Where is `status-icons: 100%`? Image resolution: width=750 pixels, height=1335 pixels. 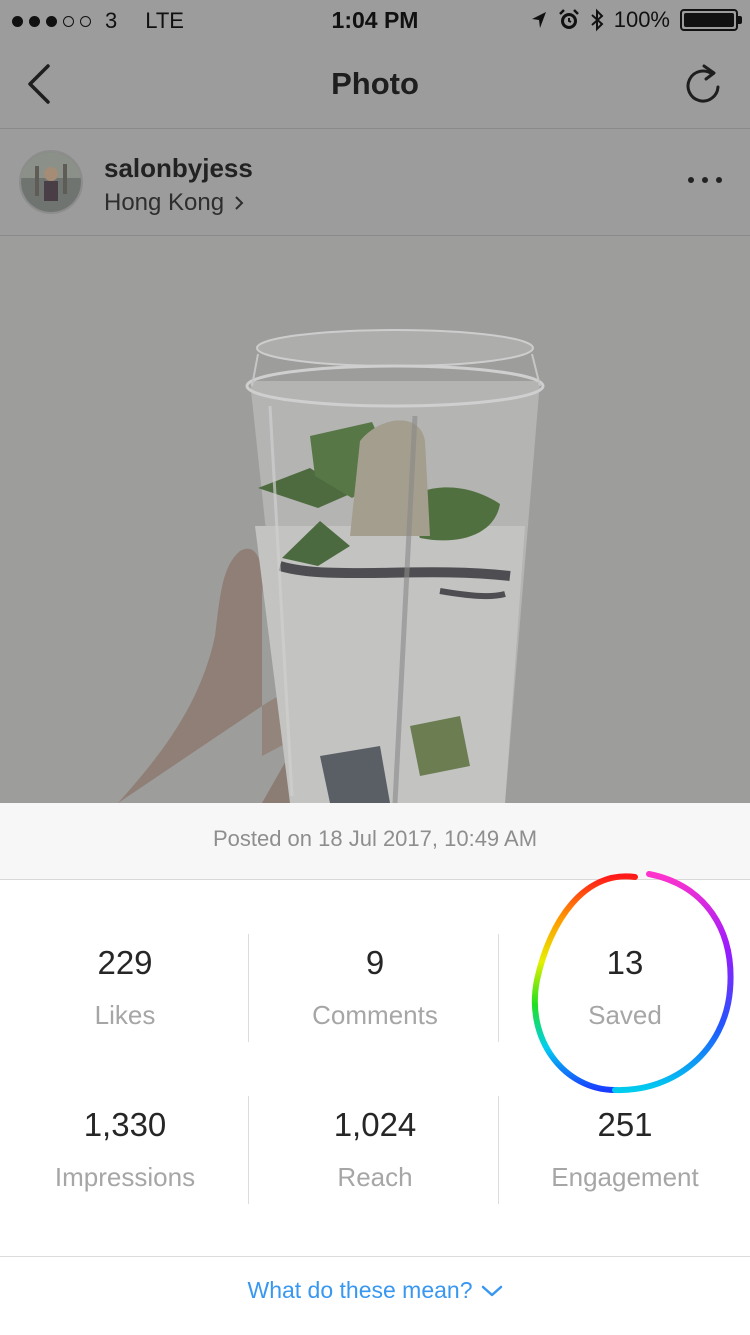
status-icons: 100% is located at coordinates (636, 20).